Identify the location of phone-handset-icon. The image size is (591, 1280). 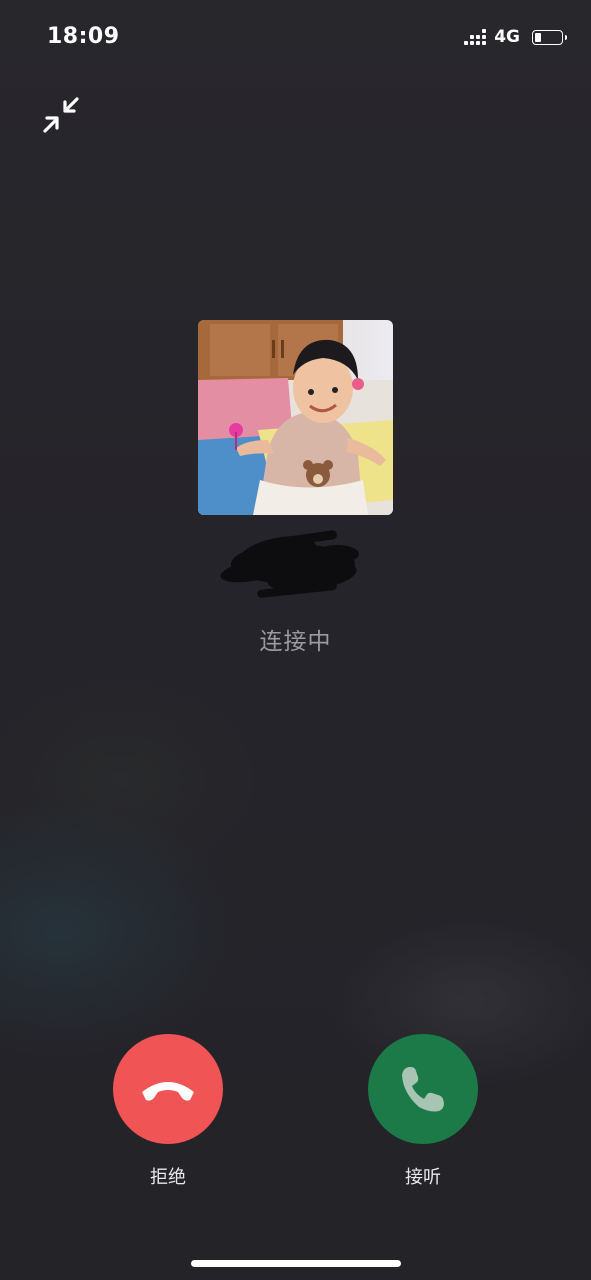
(423, 1089).